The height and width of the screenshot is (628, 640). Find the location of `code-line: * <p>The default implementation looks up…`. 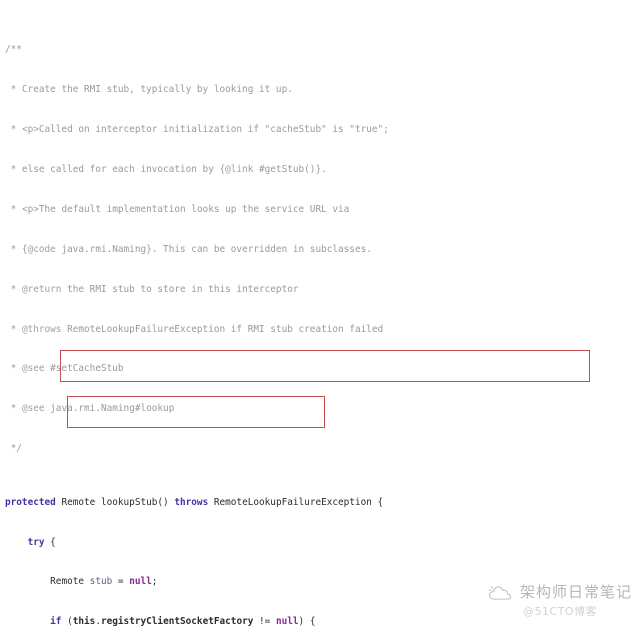

code-line: * <p>The default implementation looks up… is located at coordinates (177, 209).